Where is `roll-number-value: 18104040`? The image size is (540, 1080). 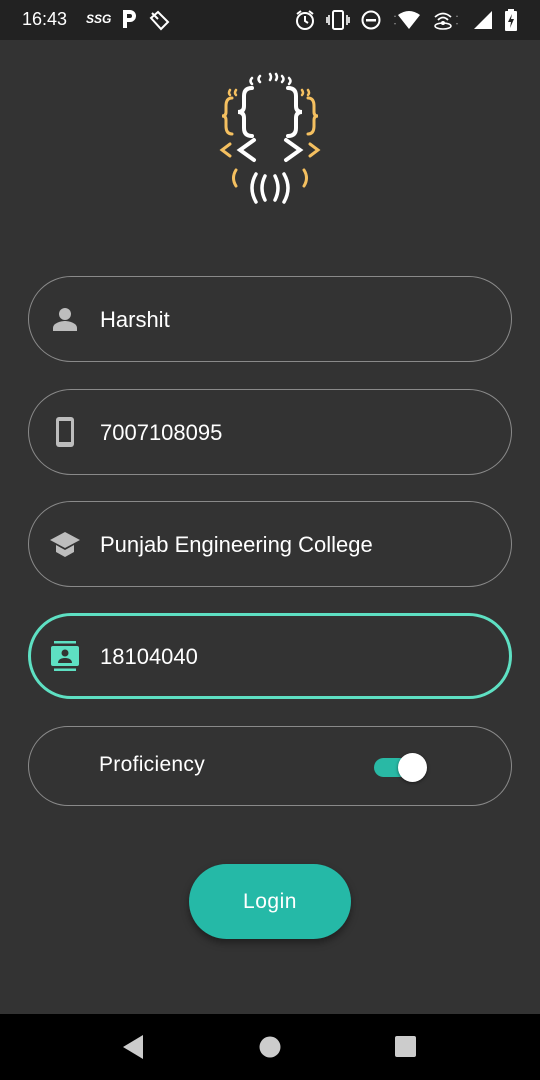
roll-number-value: 18104040 is located at coordinates (149, 656).